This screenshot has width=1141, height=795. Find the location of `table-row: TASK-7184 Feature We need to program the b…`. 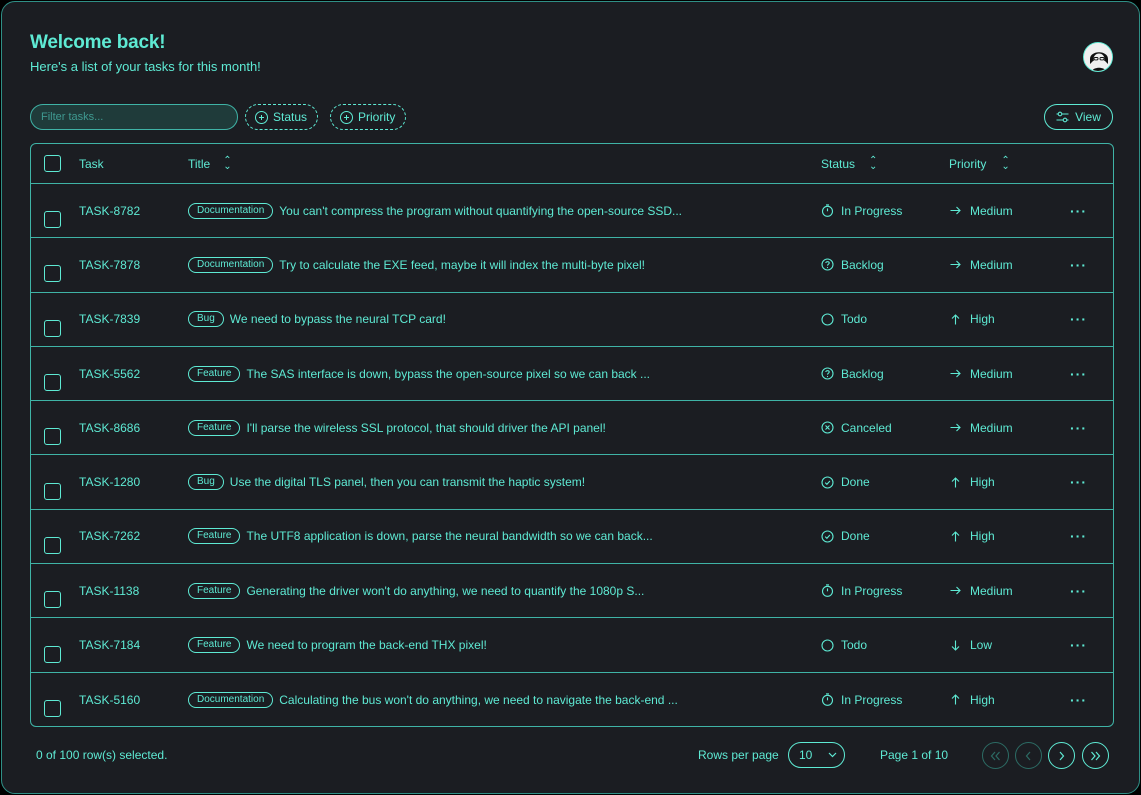

table-row: TASK-7184 Feature We need to program the b… is located at coordinates (572, 645).